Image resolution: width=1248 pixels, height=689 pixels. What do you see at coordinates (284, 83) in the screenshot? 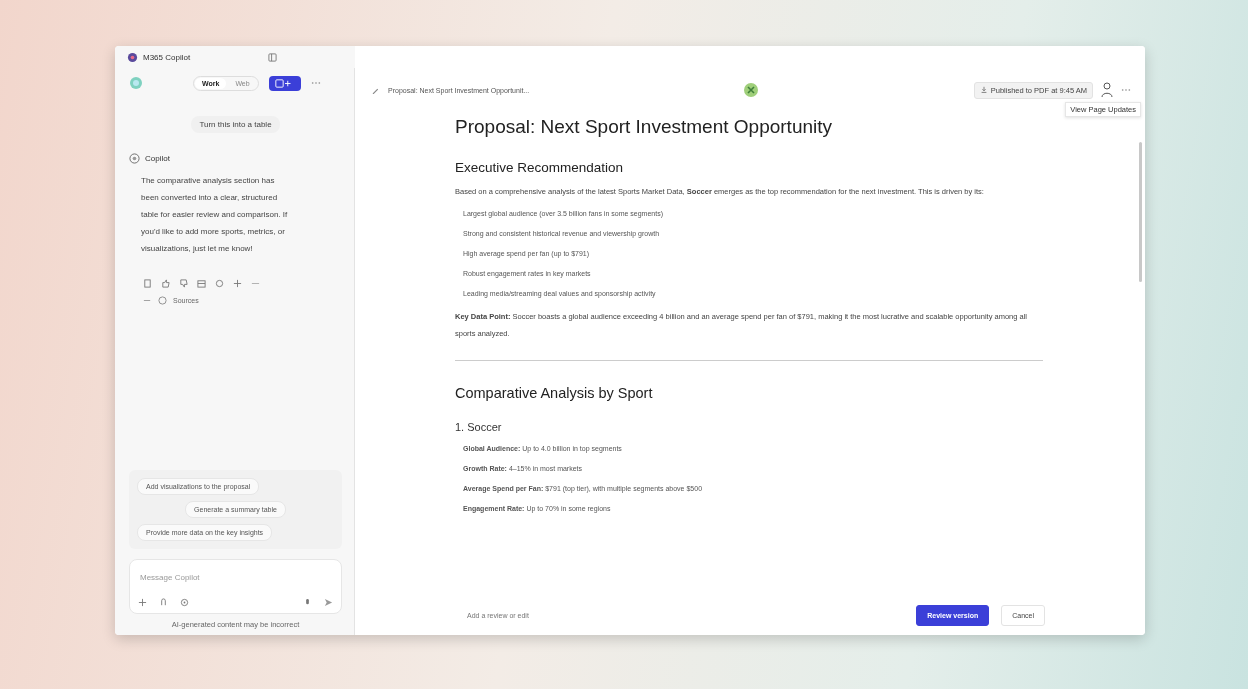
I see `new-chat-button` at bounding box center [284, 83].